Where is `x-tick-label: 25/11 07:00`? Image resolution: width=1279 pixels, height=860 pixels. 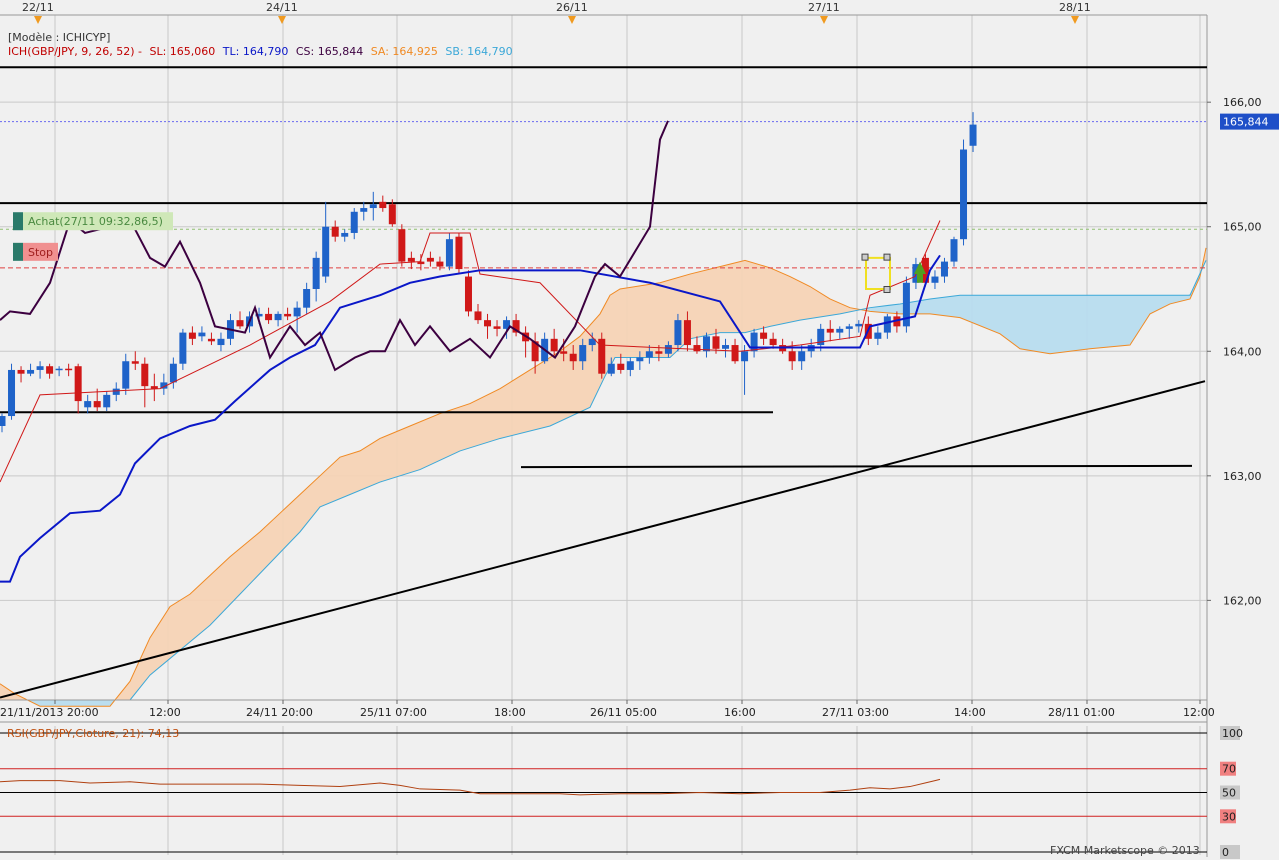 x-tick-label: 25/11 07:00 is located at coordinates (393, 712).